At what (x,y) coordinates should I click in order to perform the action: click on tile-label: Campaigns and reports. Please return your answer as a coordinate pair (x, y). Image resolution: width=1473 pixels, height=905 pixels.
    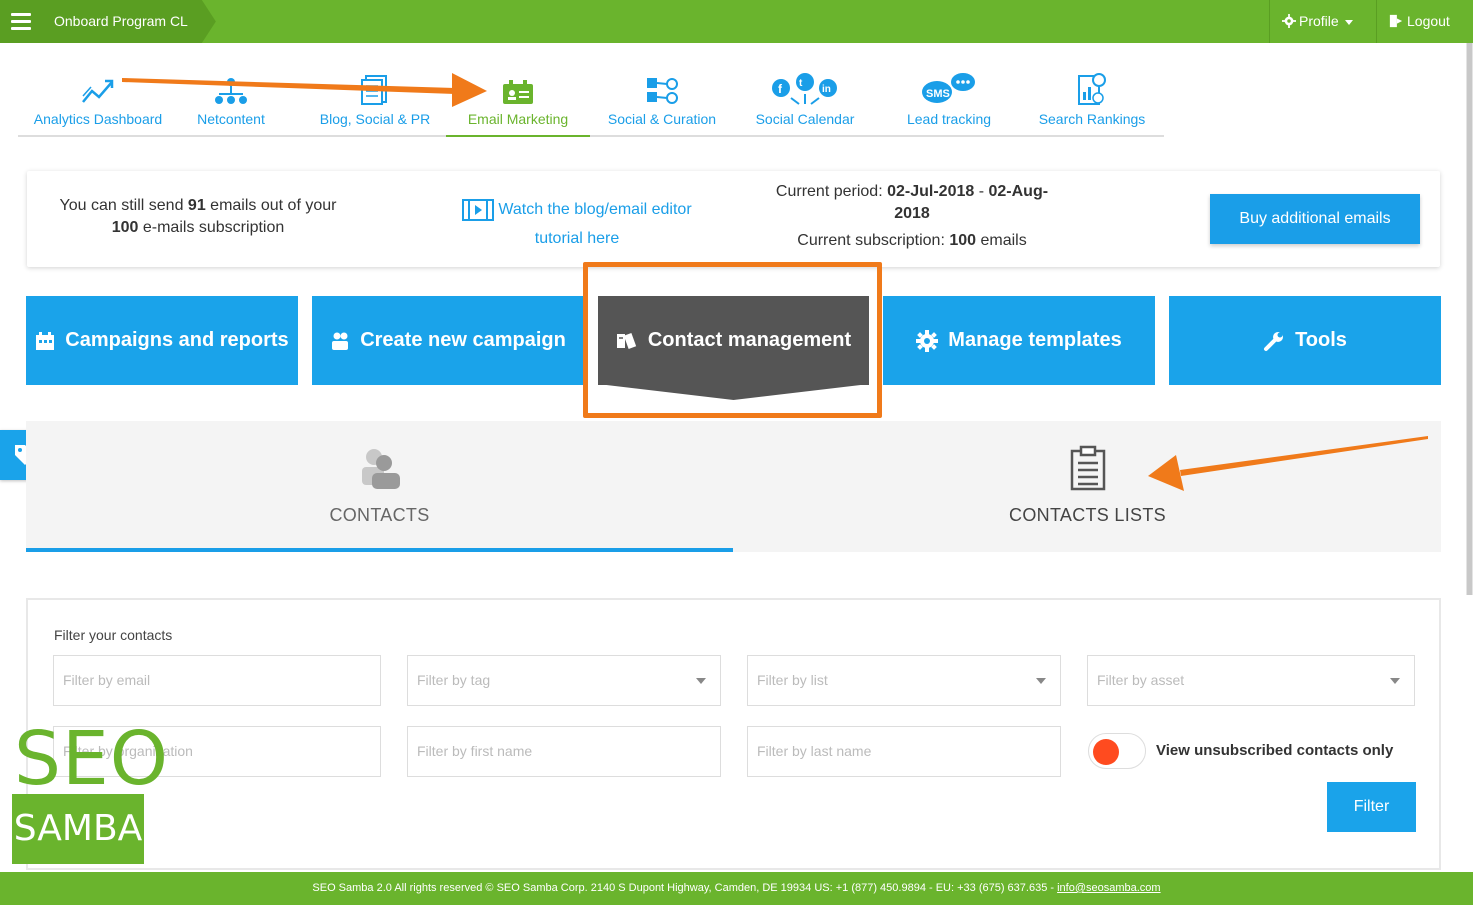
    Looking at the image, I should click on (177, 340).